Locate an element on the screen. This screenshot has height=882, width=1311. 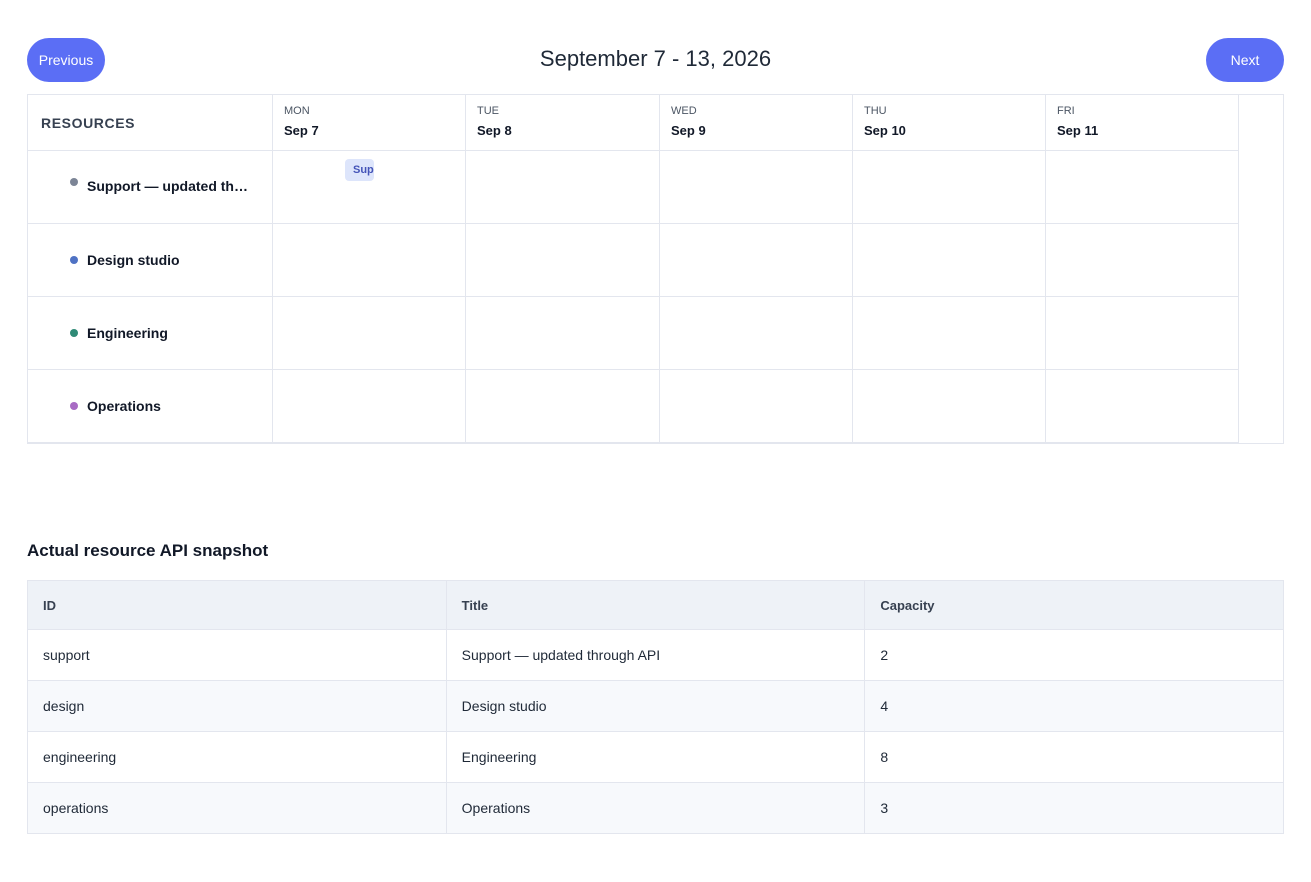
resource-label: Engineering is located at coordinates (119, 333).